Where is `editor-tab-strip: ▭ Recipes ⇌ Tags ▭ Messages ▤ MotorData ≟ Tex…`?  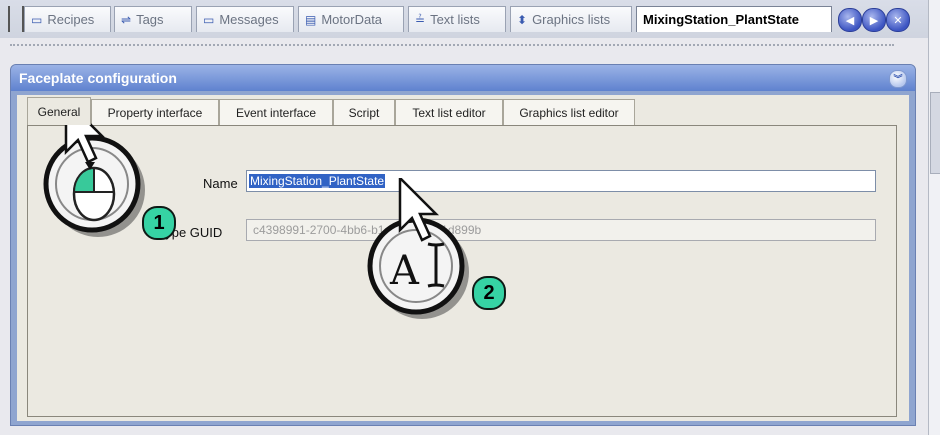
editor-tab-strip: ▭ Recipes ⇌ Tags ▭ Messages ▤ MotorData ≟ Tex… is located at coordinates (470, 19).